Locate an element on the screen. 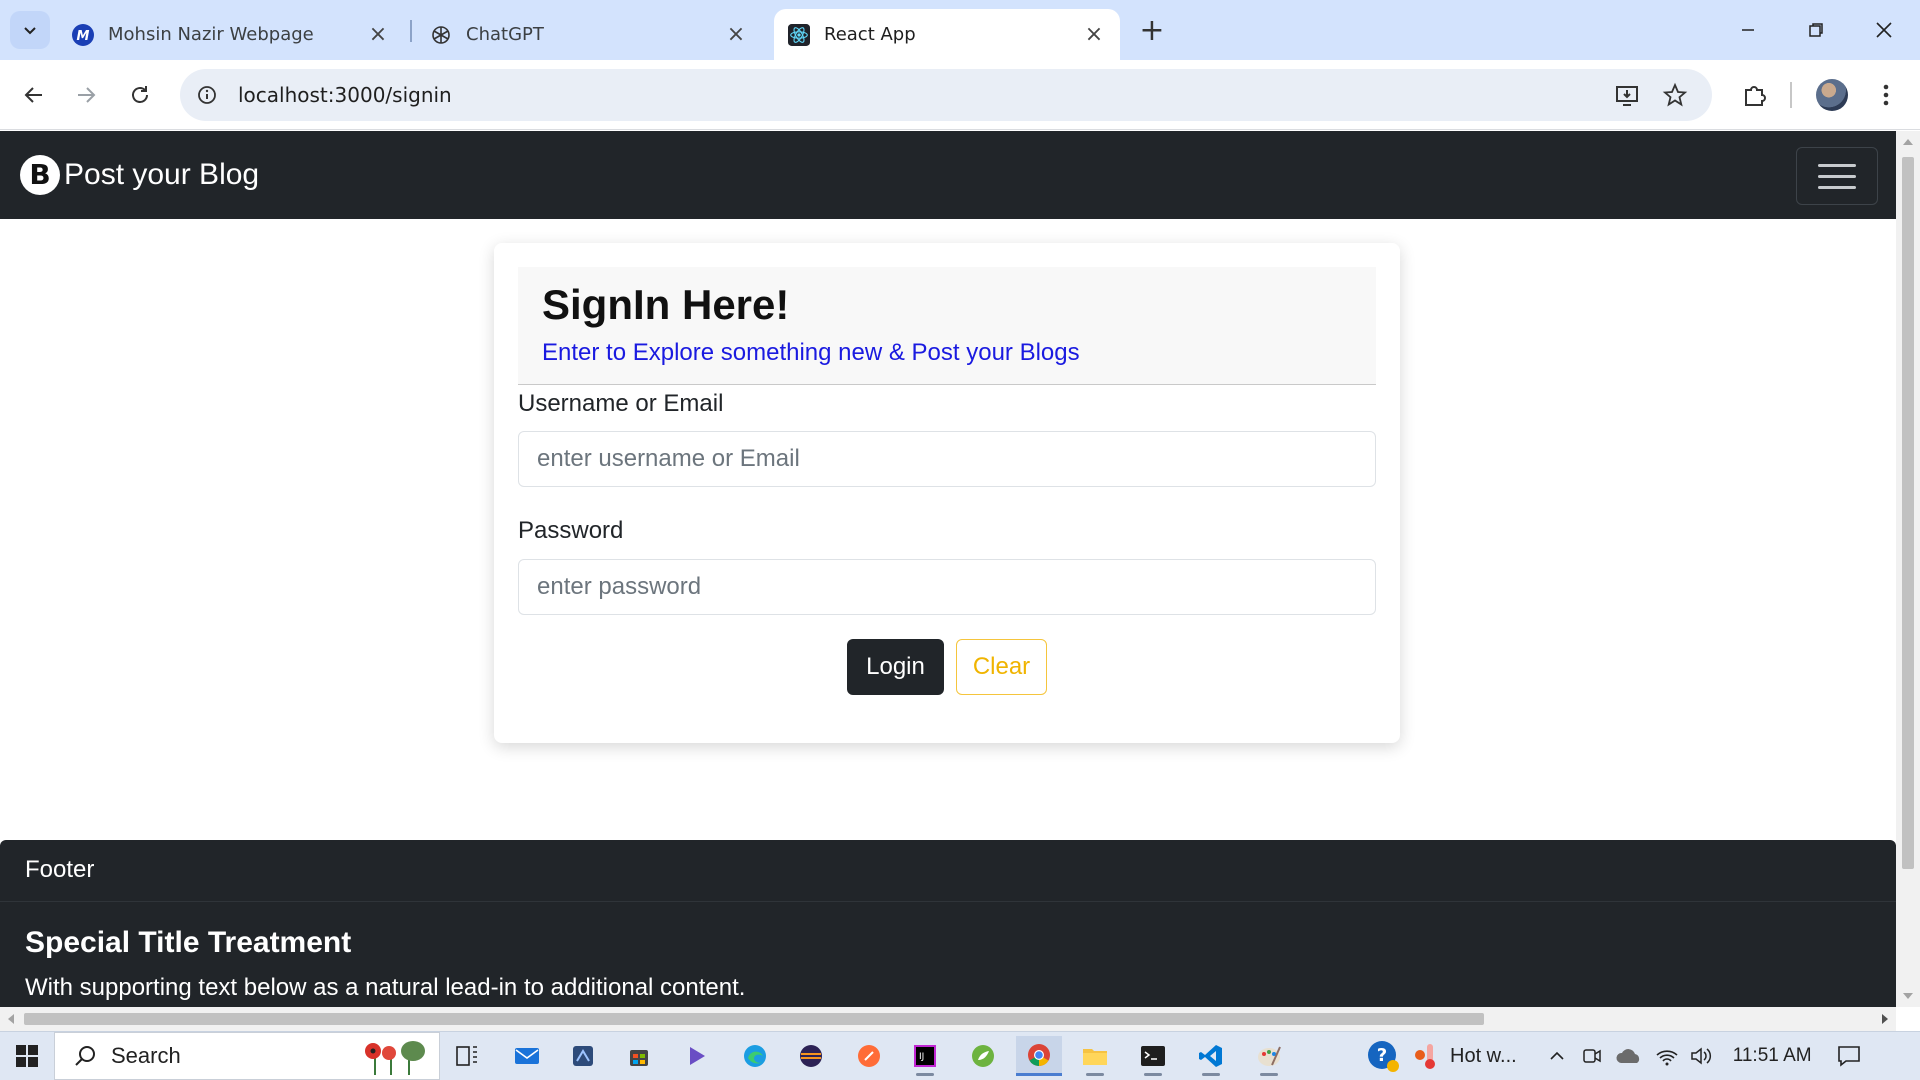  puzzle-icon is located at coordinates (1755, 96).